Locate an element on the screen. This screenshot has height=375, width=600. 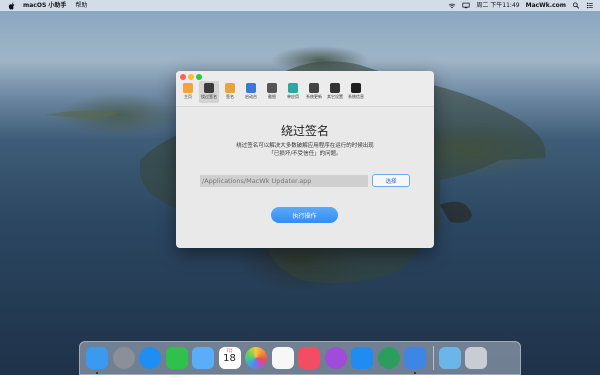
window-minimize-button is located at coordinates (191, 77).